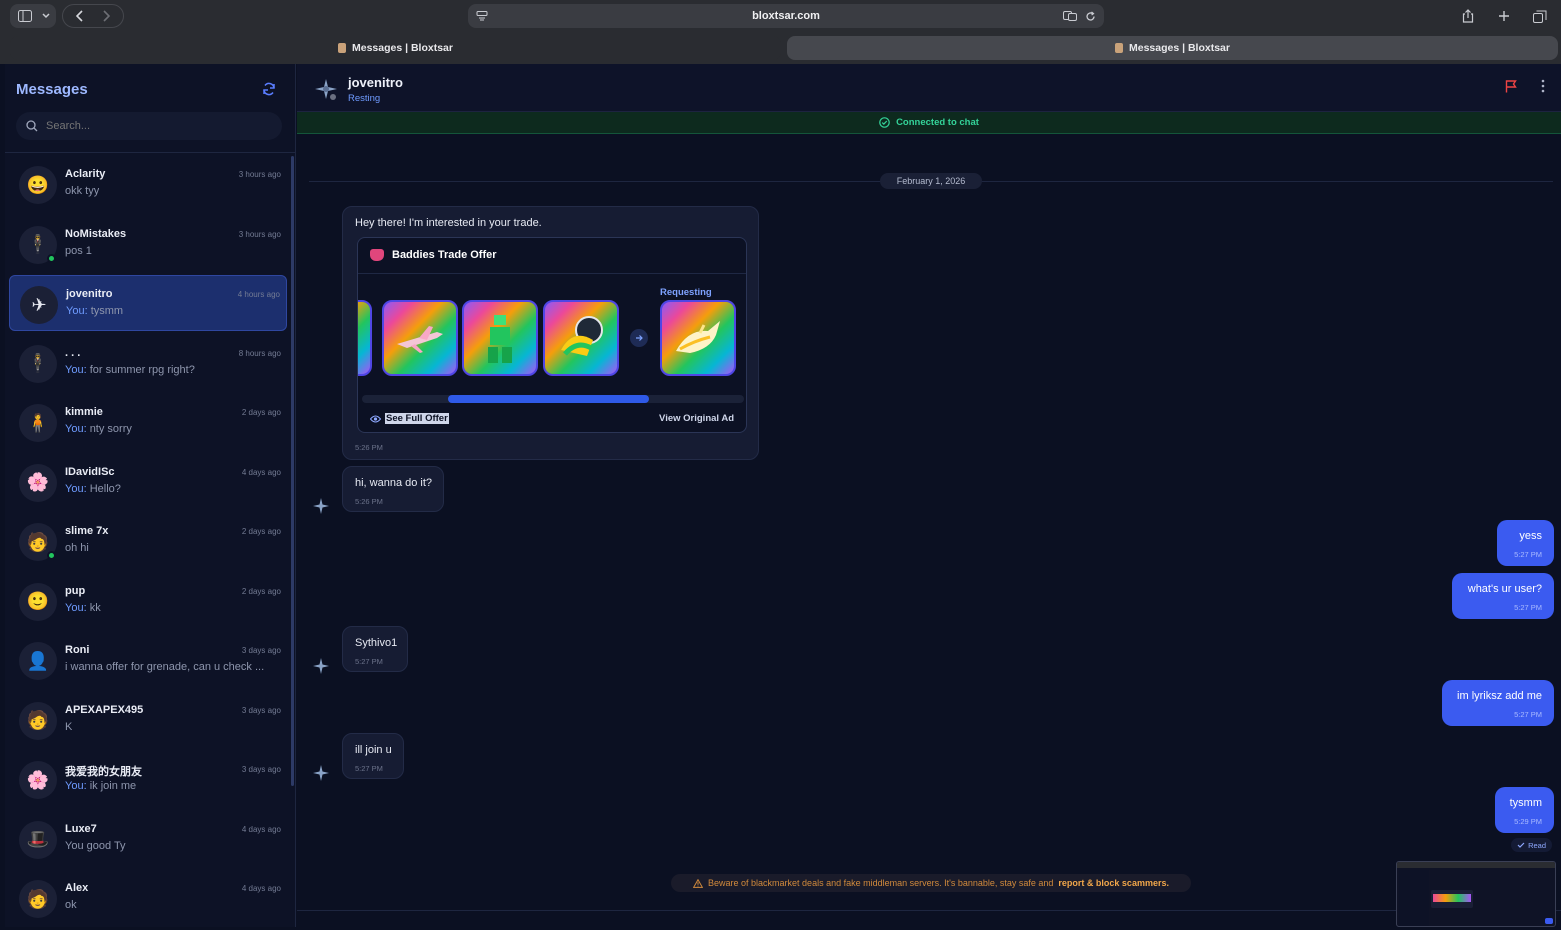  I want to click on preview-text: ik join me, so click(113, 786).